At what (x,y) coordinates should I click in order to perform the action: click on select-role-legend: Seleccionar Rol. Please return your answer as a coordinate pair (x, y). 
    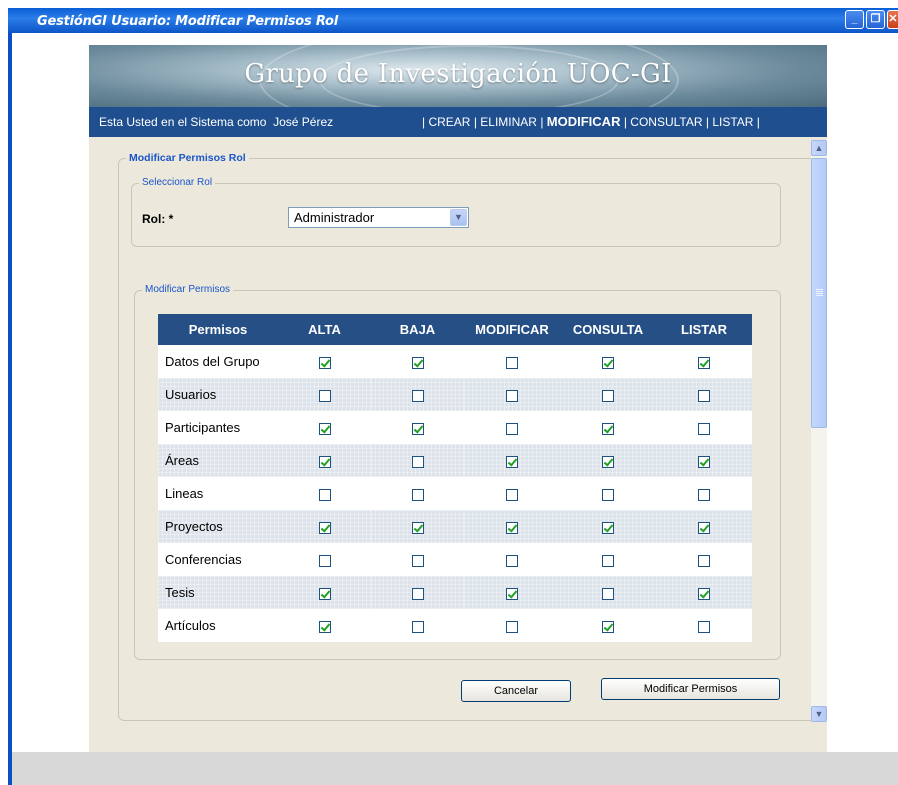
    Looking at the image, I should click on (177, 182).